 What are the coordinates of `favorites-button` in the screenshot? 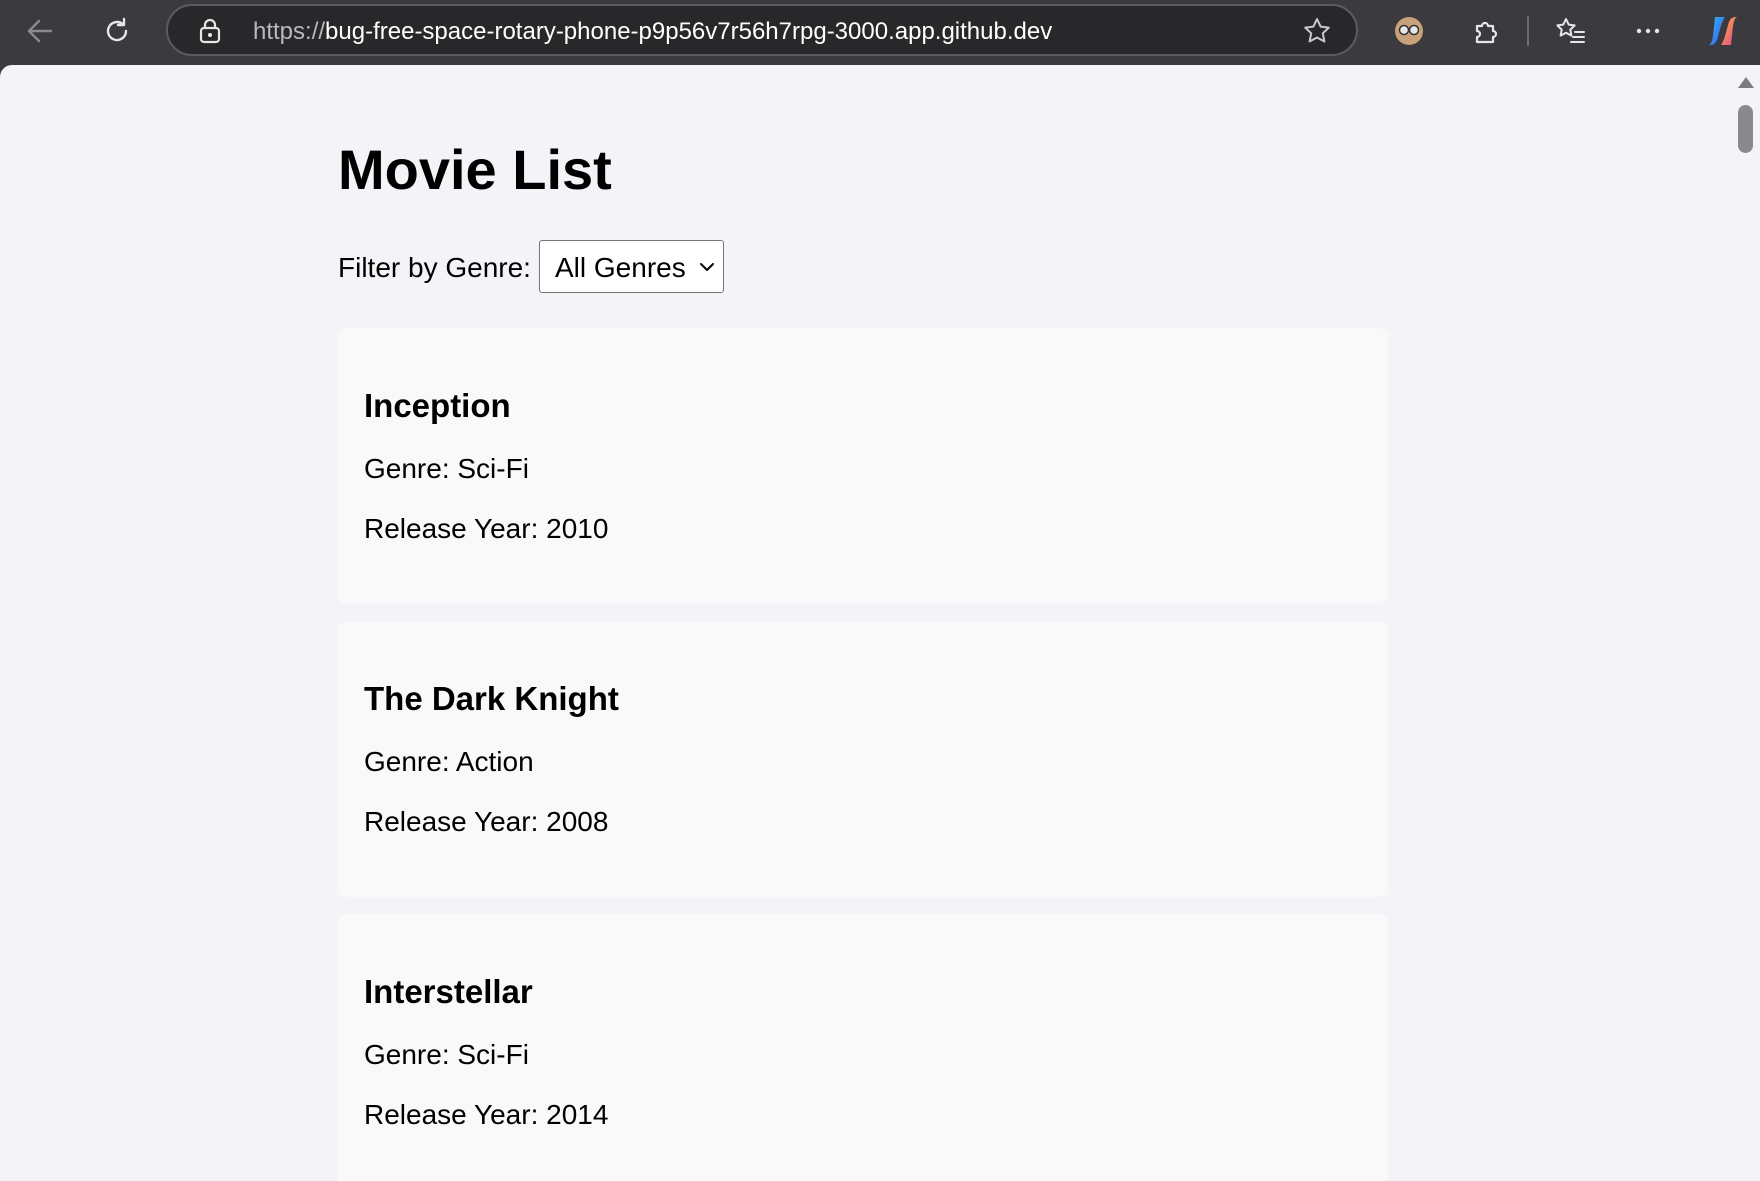 It's located at (1570, 31).